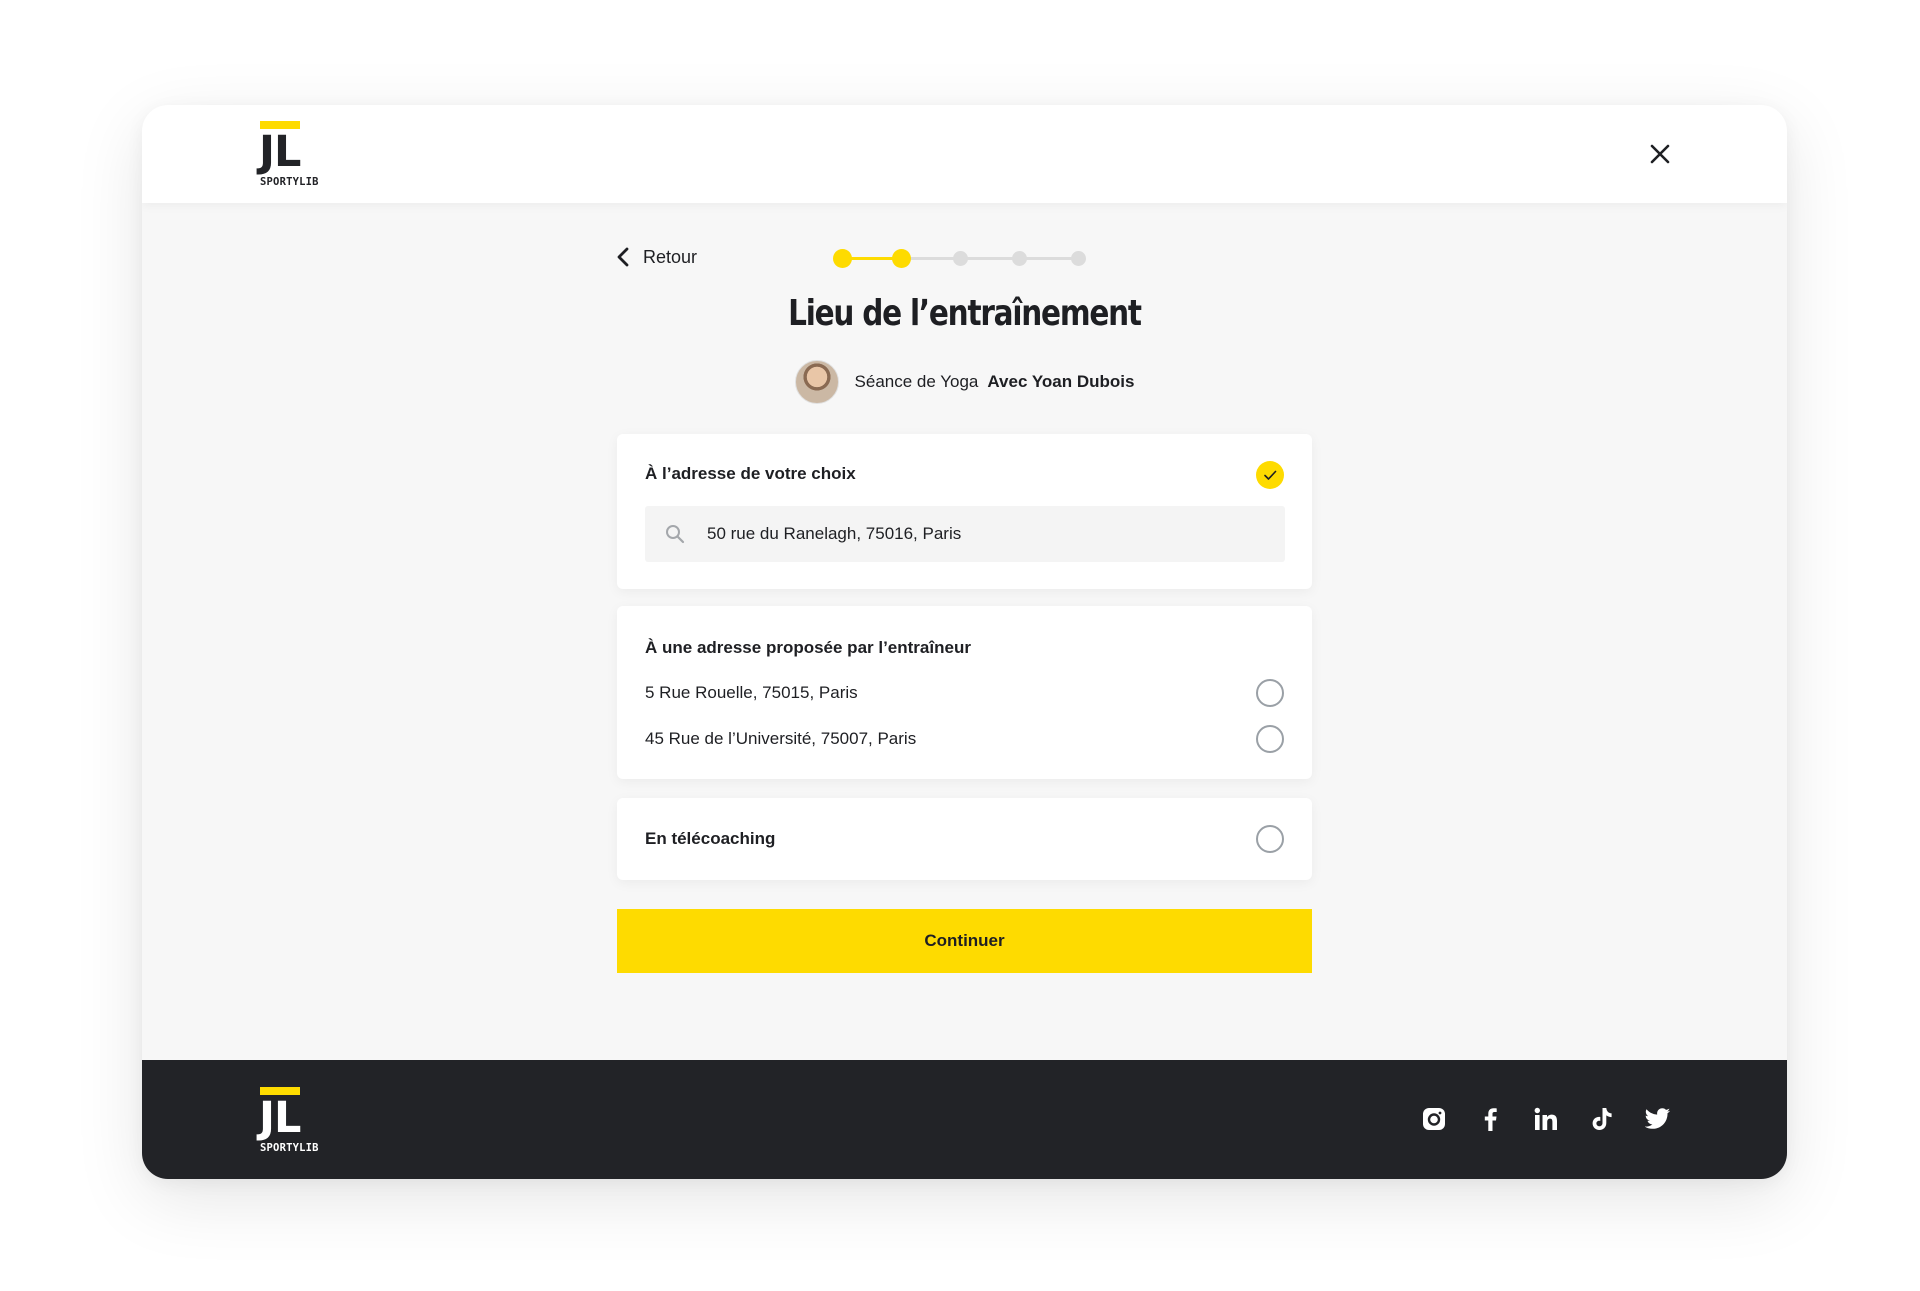 The width and height of the screenshot is (1920, 1291). I want to click on facebook-link, so click(1490, 1119).